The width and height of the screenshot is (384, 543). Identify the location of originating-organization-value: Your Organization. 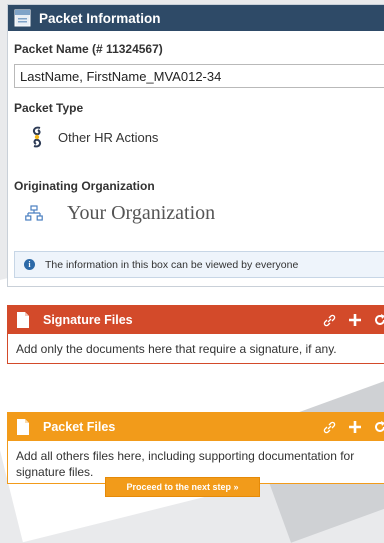
(141, 213).